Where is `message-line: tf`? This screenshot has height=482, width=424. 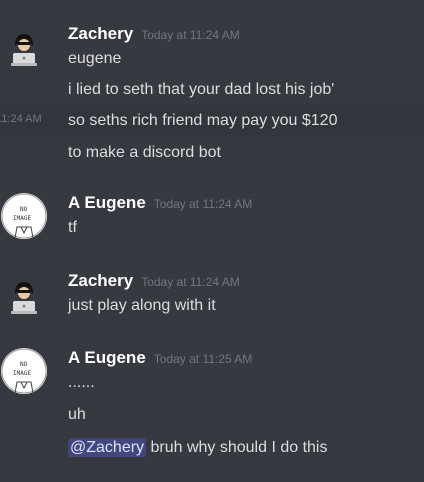 message-line: tf is located at coordinates (72, 227).